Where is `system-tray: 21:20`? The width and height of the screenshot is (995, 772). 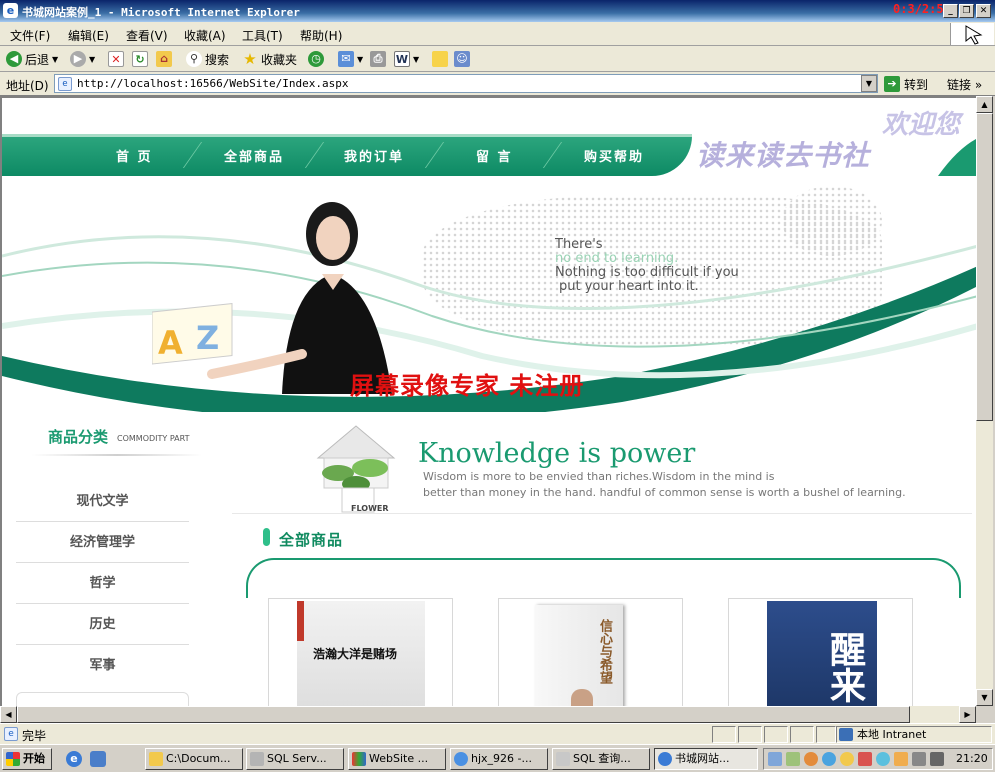 system-tray: 21:20 is located at coordinates (878, 759).